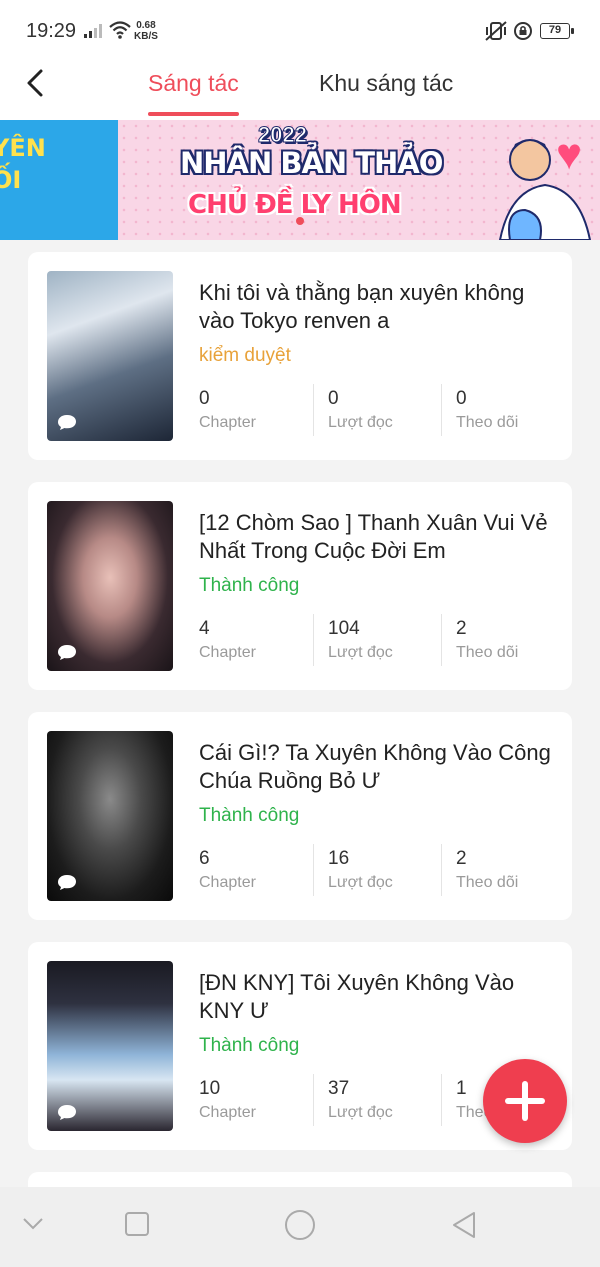 Image resolution: width=600 pixels, height=1267 pixels. Describe the element at coordinates (227, 409) in the screenshot. I see `stat-chapters: 0 Chapter` at that location.